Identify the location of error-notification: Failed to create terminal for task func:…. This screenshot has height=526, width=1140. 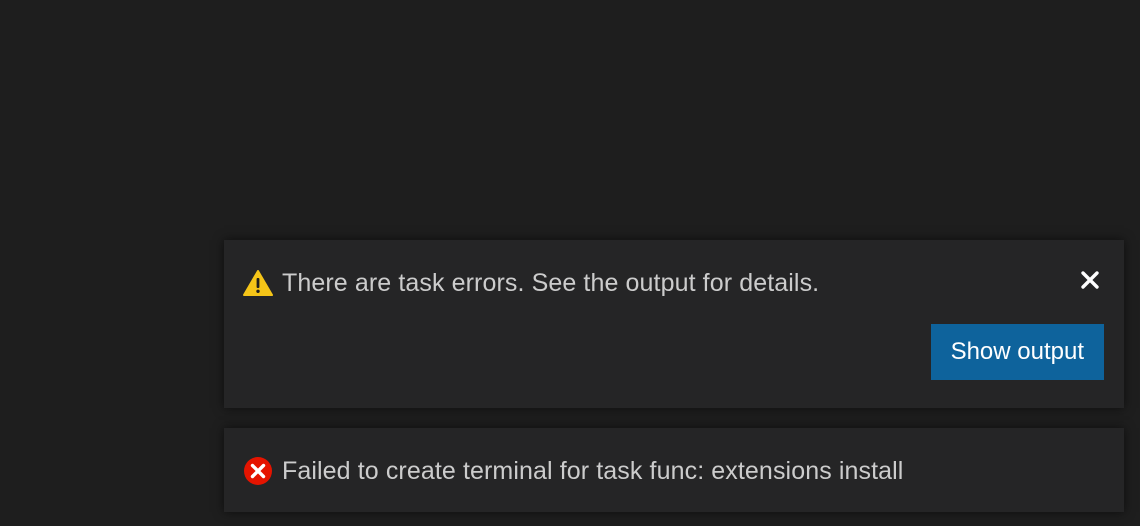
(674, 470).